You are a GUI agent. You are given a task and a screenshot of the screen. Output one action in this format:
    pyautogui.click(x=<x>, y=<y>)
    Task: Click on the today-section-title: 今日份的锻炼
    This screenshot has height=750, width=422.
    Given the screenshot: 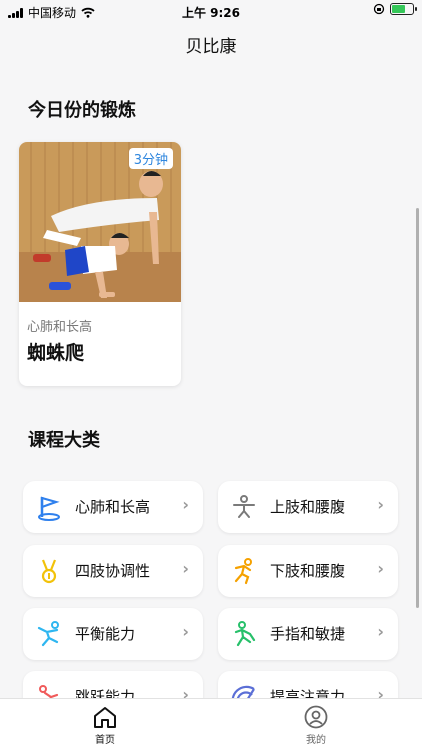 What is the action you would take?
    pyautogui.click(x=82, y=110)
    